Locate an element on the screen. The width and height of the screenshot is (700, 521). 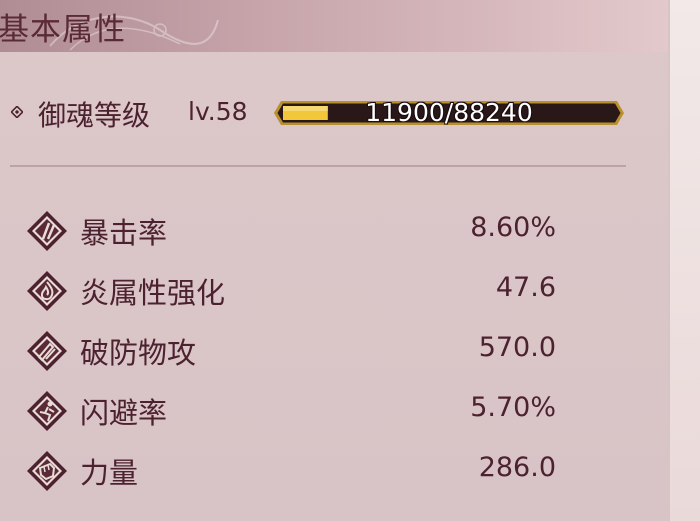
section-divider is located at coordinates (318, 166).